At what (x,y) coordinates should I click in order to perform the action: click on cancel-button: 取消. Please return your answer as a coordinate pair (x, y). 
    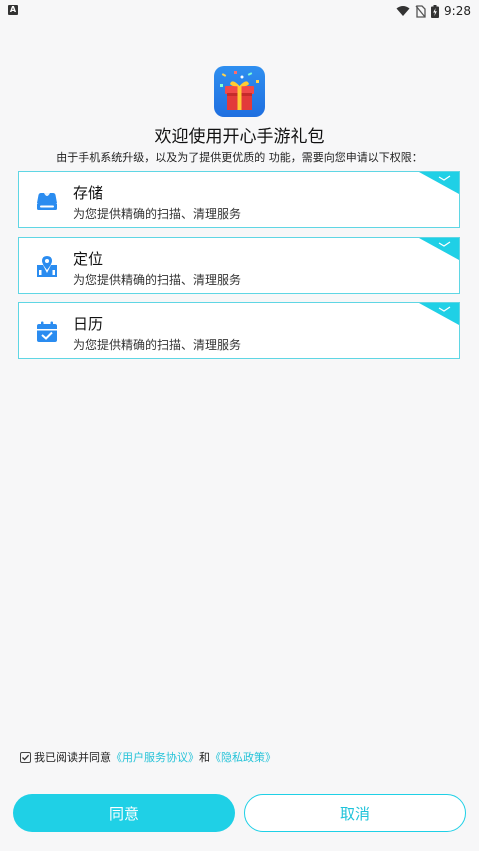
    Looking at the image, I should click on (355, 813).